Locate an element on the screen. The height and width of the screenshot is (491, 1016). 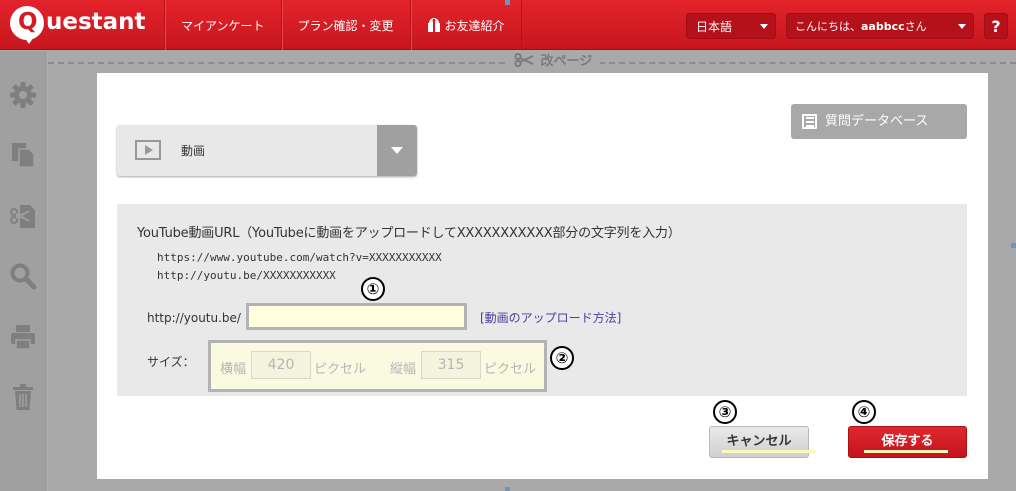
help-label: ? is located at coordinates (996, 26).